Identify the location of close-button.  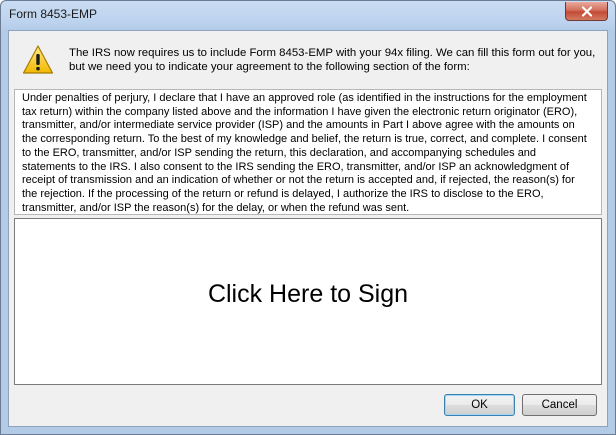
(586, 11).